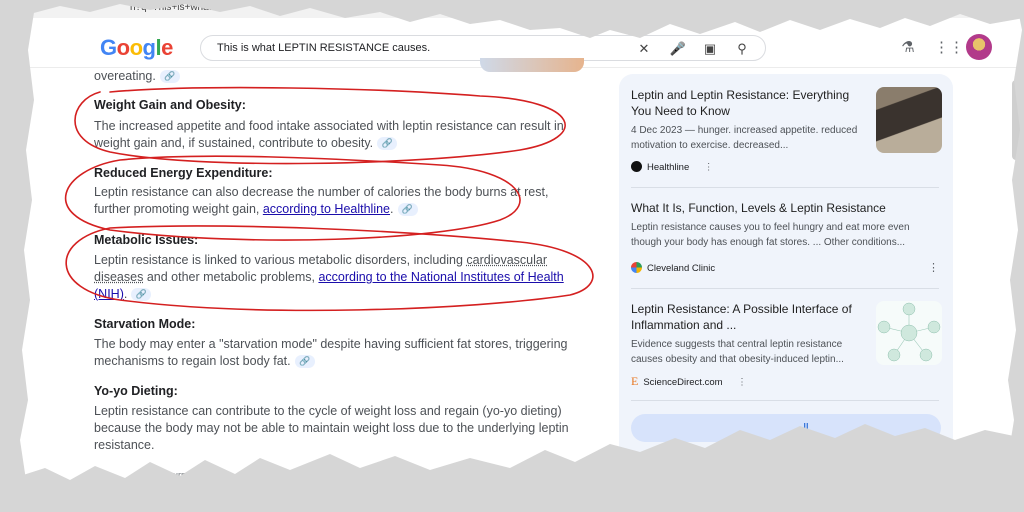 This screenshot has height=512, width=1024. Describe the element at coordinates (644, 49) in the screenshot. I see `clear-icon: ✕` at that location.